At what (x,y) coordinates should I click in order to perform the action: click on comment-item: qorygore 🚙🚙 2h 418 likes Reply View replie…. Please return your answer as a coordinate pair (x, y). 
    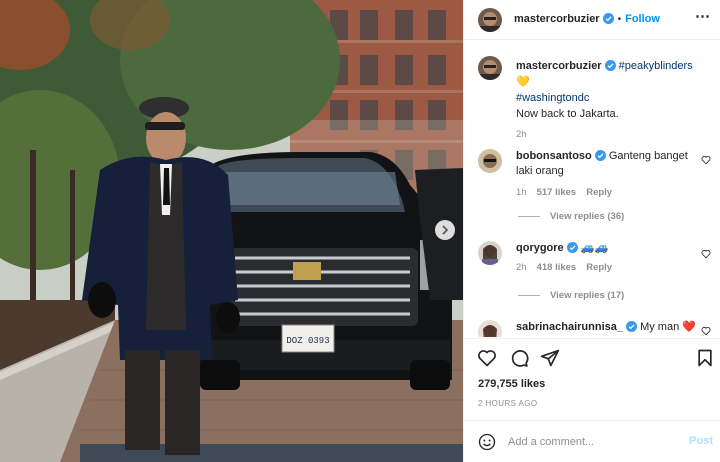
    Looking at the image, I should click on (592, 276).